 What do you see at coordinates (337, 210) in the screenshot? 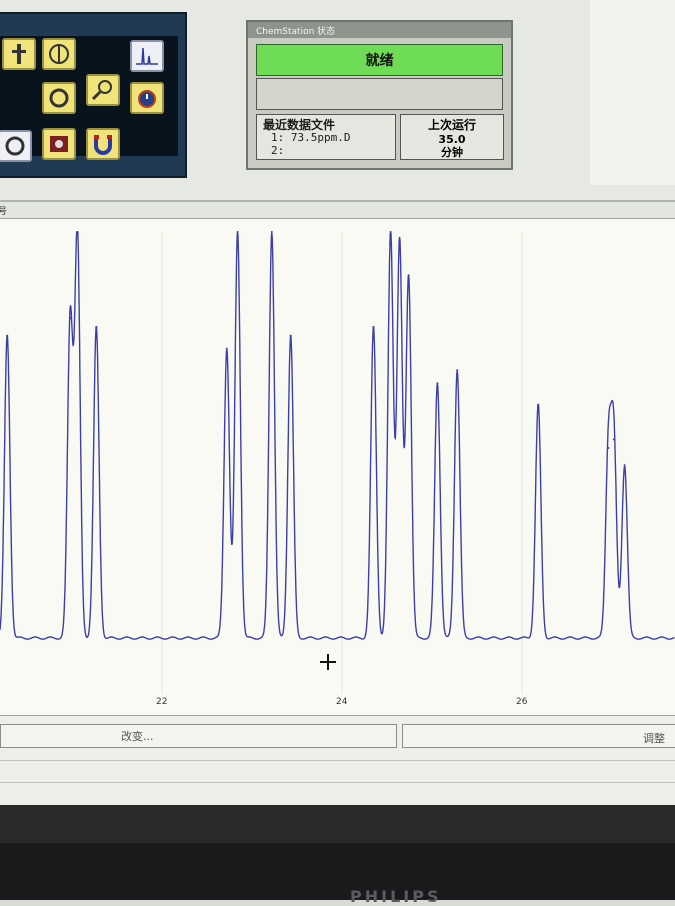
I see `signal-window-title-bar` at bounding box center [337, 210].